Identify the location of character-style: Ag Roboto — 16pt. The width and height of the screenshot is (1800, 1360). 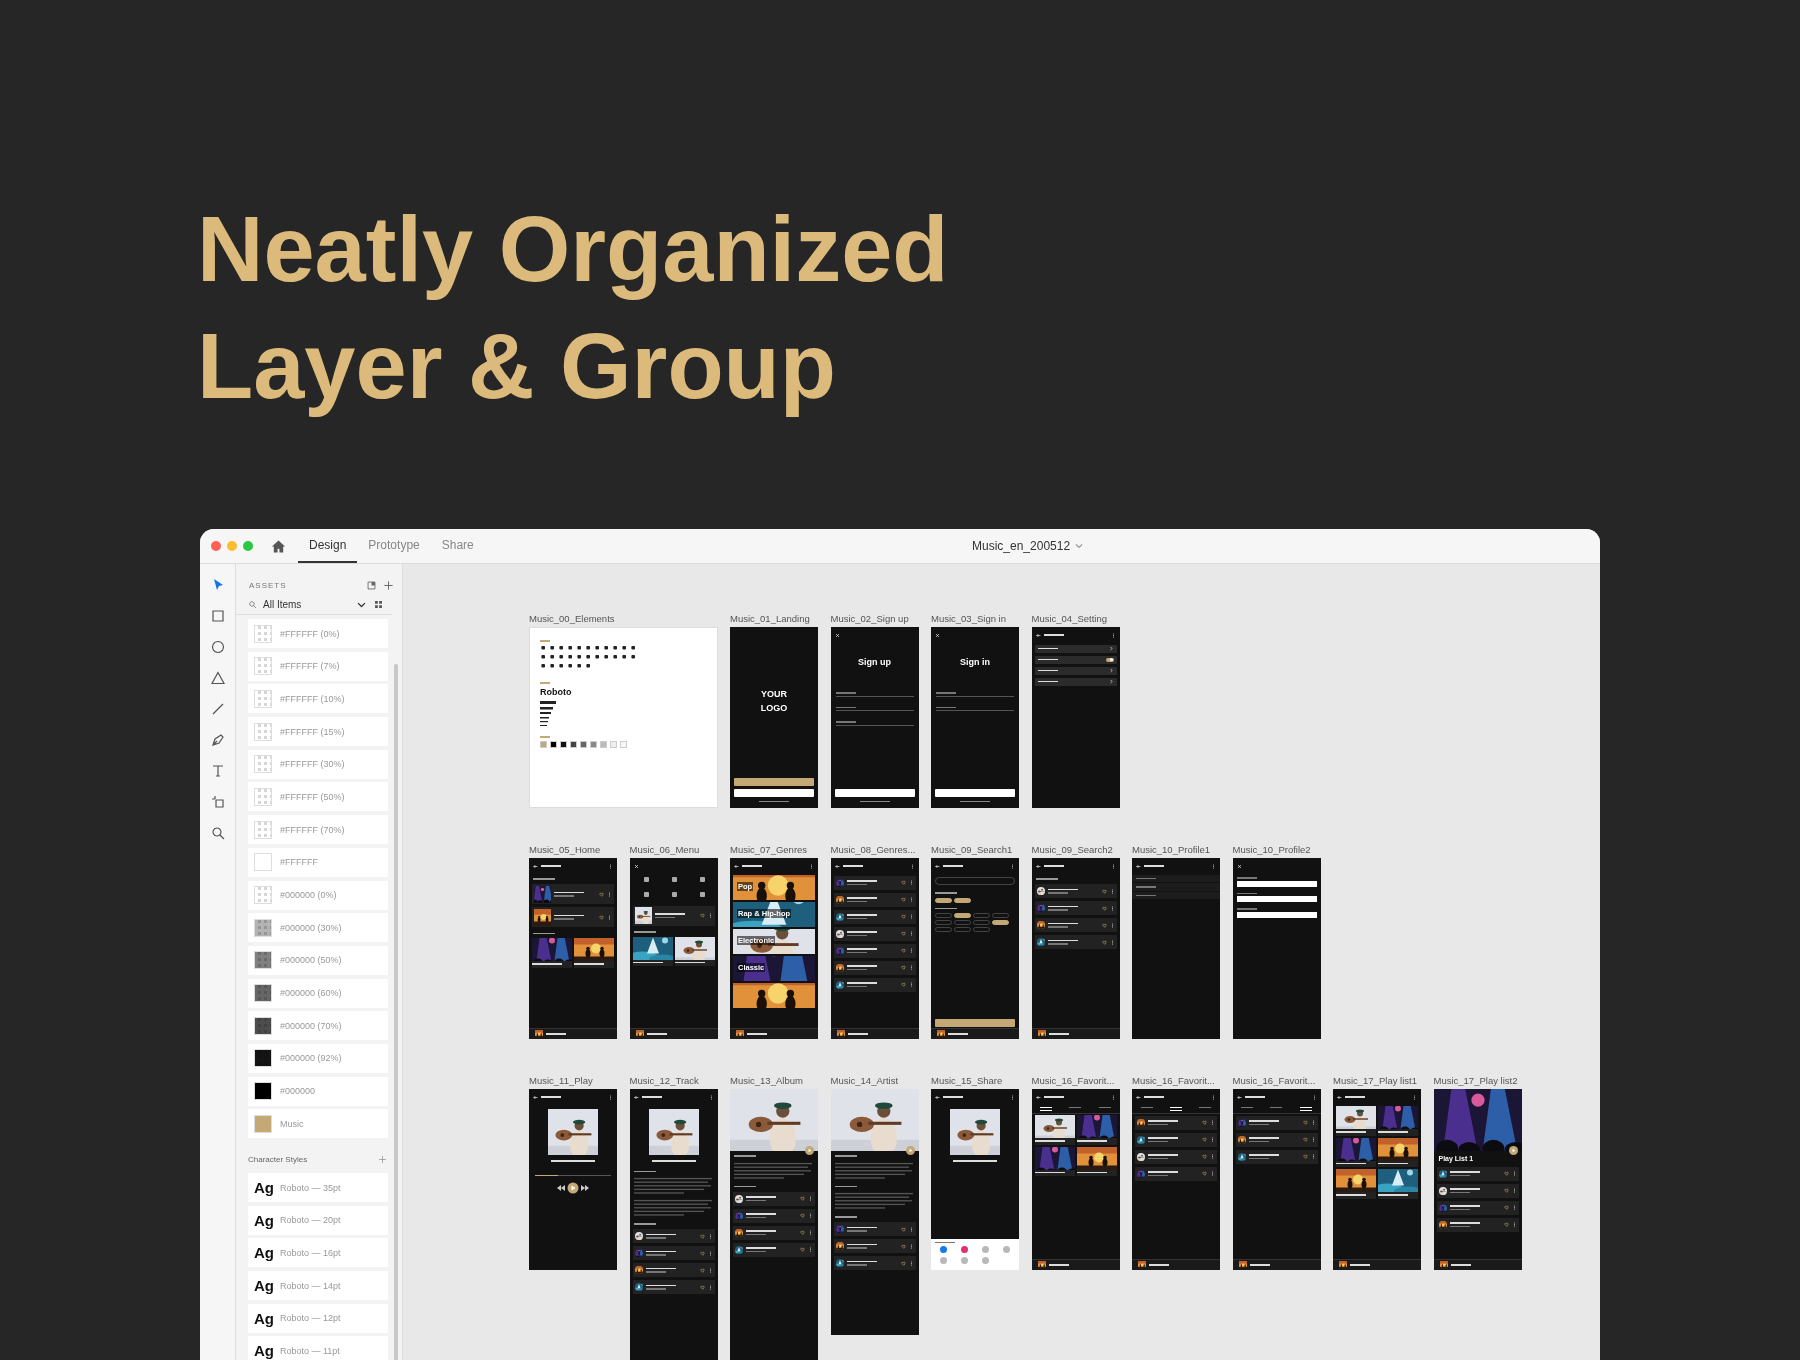
(318, 1253).